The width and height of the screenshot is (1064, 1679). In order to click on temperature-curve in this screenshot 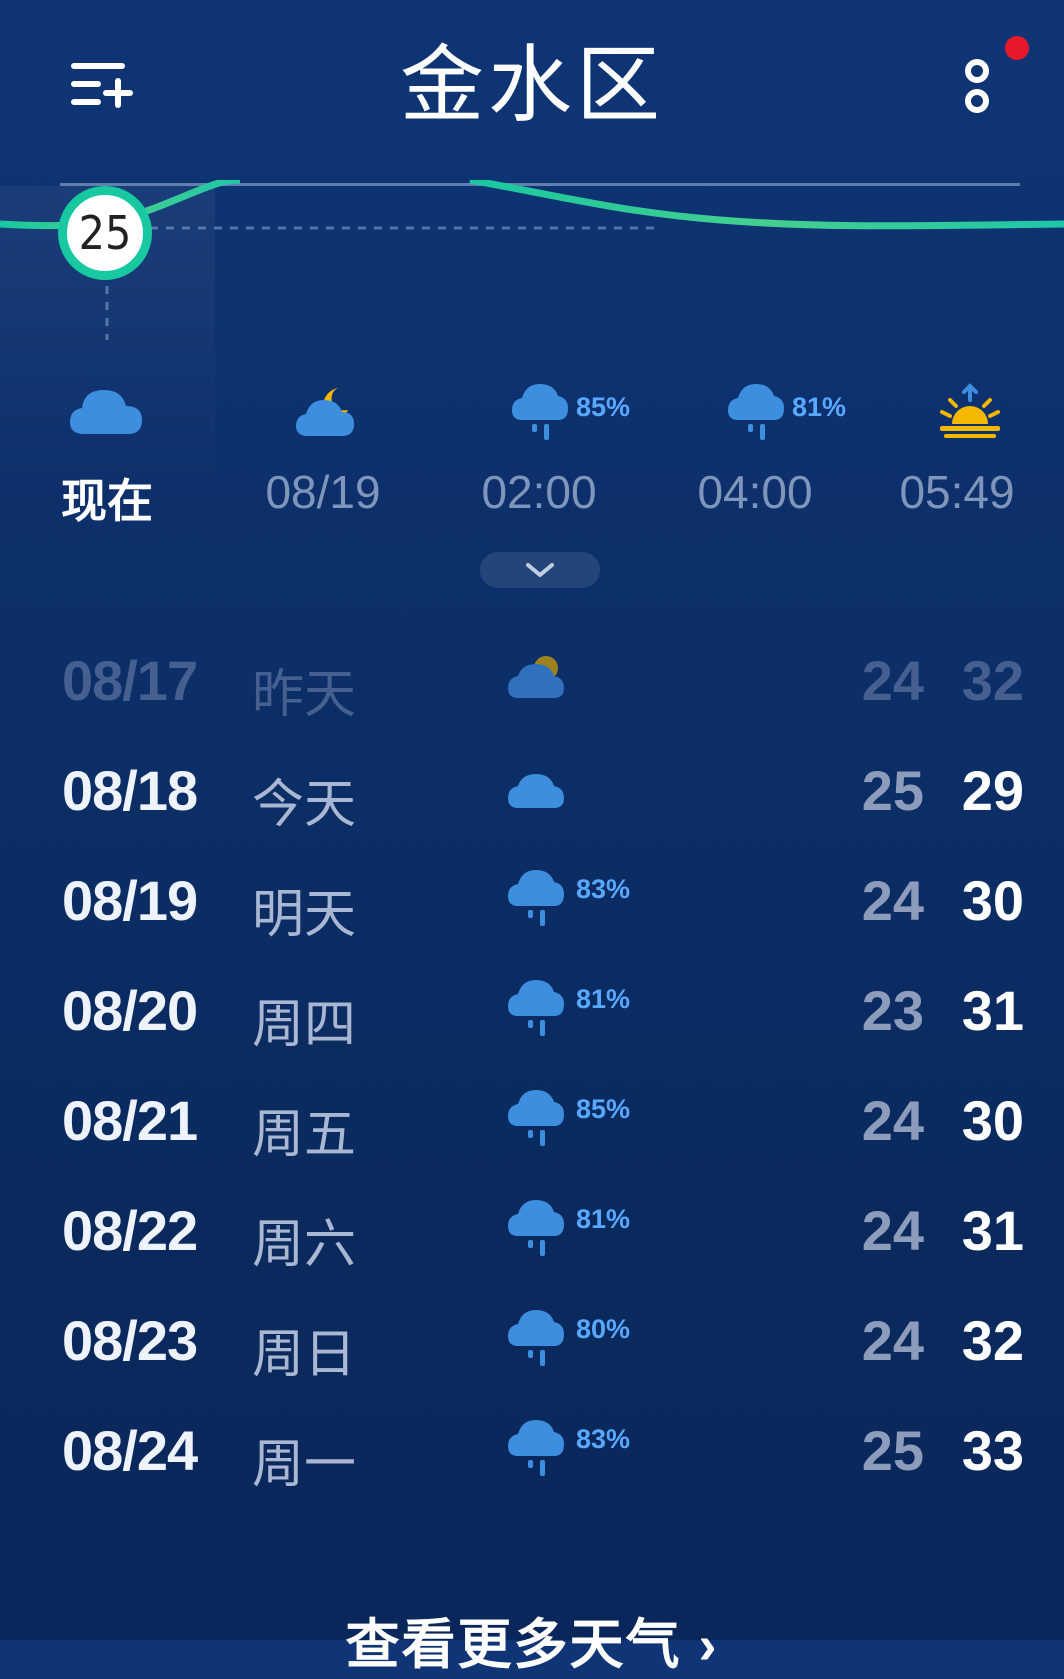, I will do `click(532, 260)`.